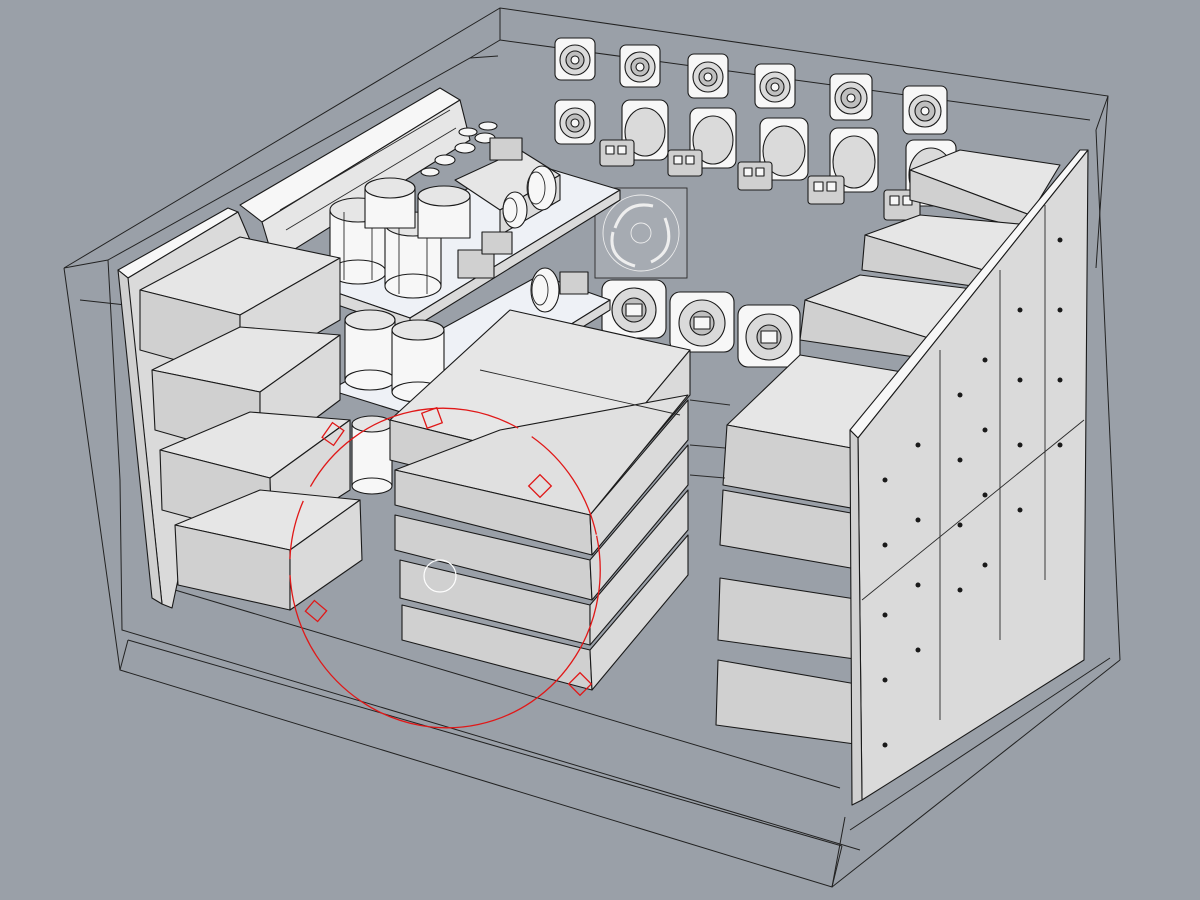  What do you see at coordinates (240, 409) in the screenshot?
I see `left-battery-stack` at bounding box center [240, 409].